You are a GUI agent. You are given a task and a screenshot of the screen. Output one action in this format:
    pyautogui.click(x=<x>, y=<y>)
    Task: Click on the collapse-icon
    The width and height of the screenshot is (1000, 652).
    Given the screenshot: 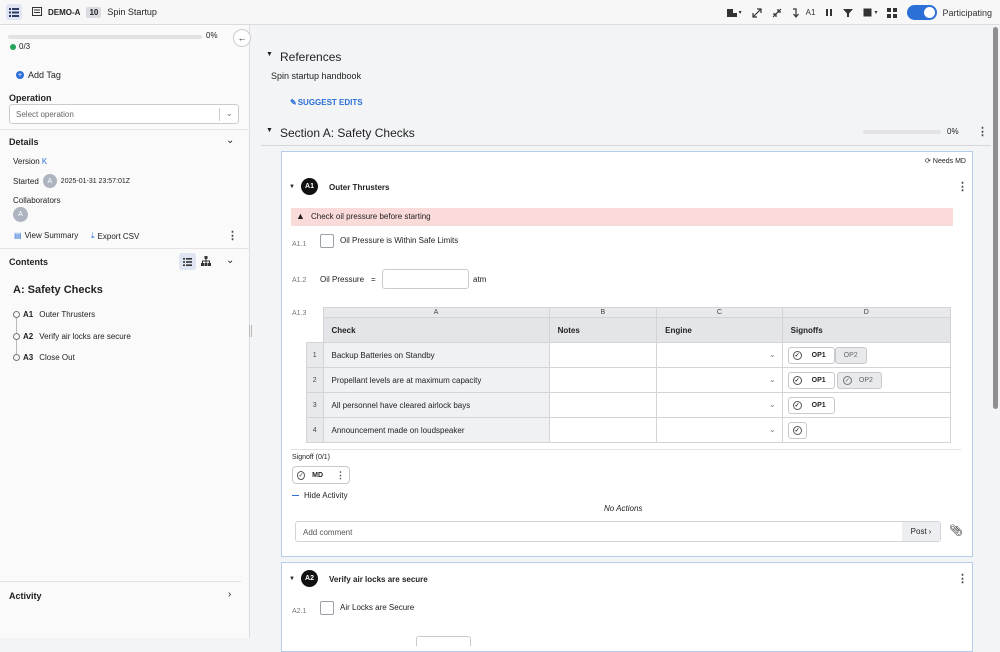 What is the action you would take?
    pyautogui.click(x=777, y=13)
    